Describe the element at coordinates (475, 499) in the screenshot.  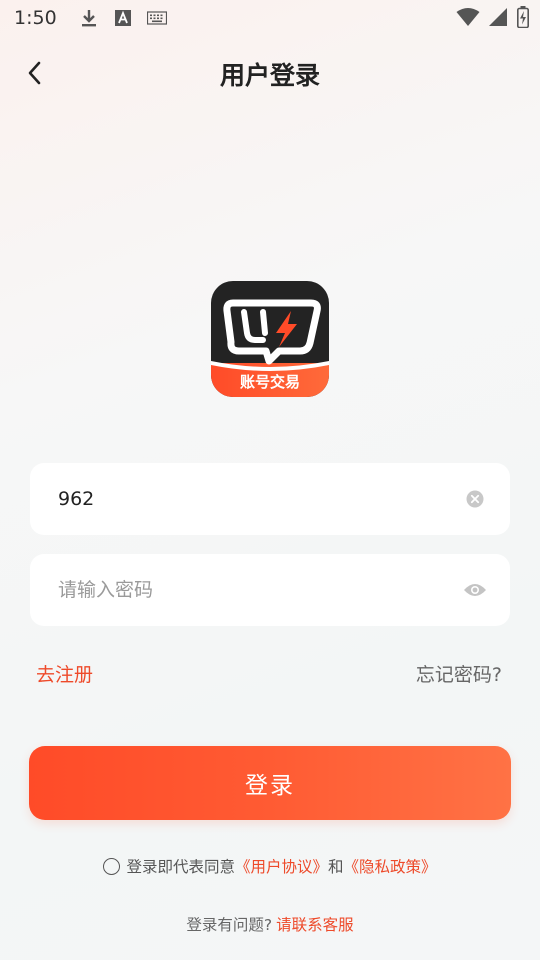
I see `clear-circle-icon` at that location.